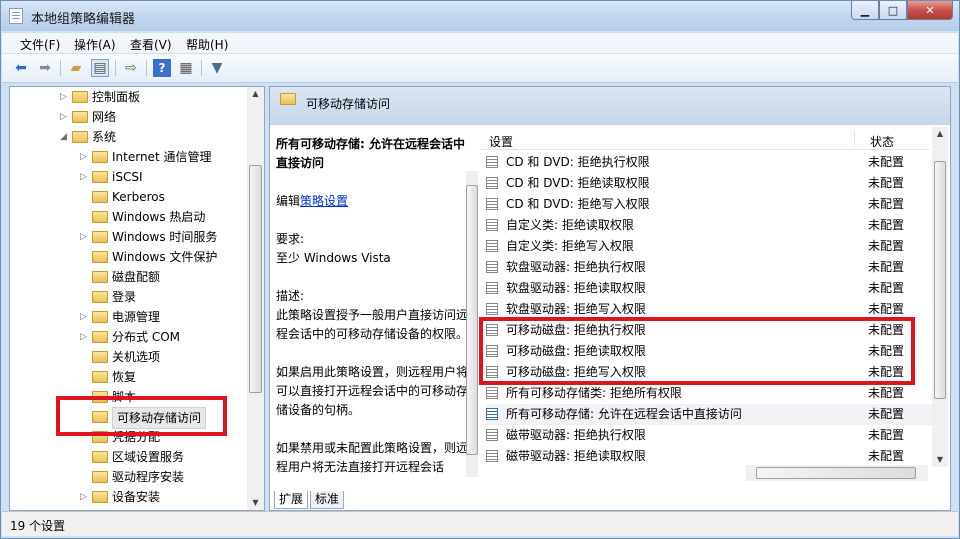  What do you see at coordinates (21, 68) in the screenshot?
I see `back-arrow-icon: ⬅` at bounding box center [21, 68].